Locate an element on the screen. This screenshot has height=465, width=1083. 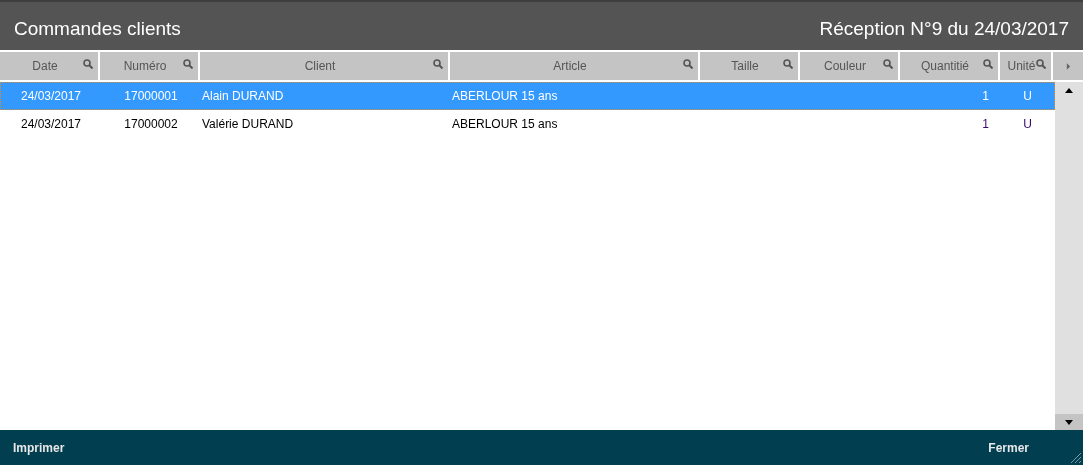
column-header: Client is located at coordinates (325, 66).